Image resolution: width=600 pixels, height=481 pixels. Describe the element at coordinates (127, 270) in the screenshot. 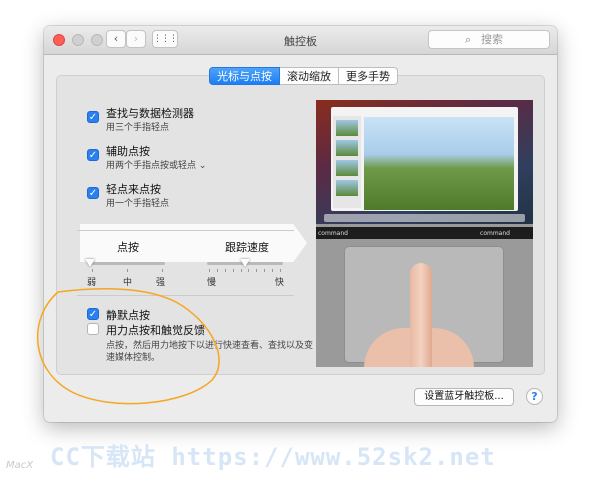

I see `click-slider-ticks` at that location.